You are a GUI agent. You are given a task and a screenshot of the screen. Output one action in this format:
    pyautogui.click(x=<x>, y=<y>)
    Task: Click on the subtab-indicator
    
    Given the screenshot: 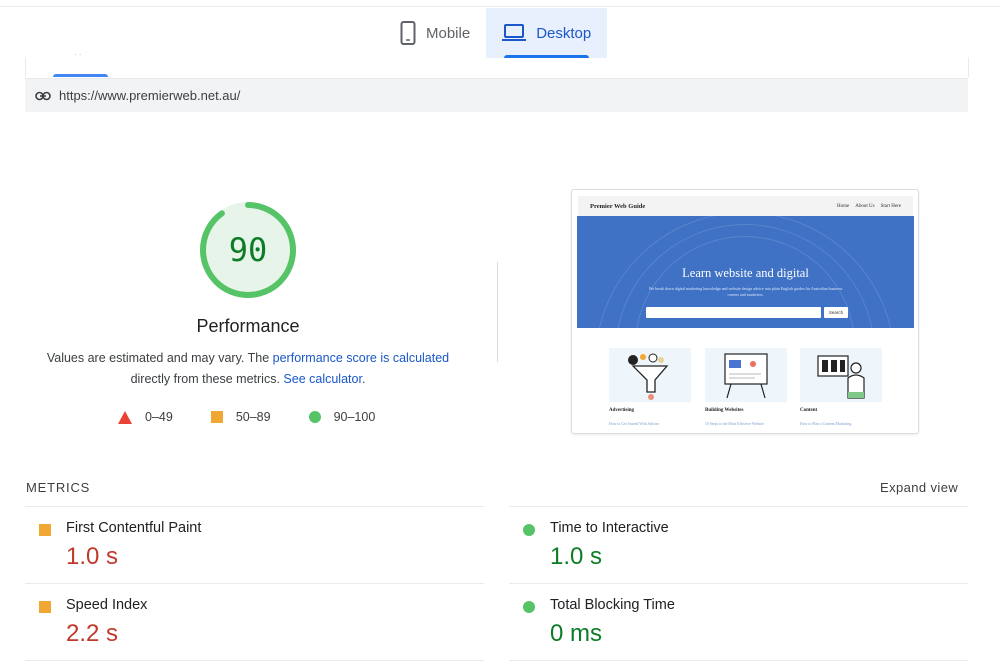 What is the action you would take?
    pyautogui.click(x=80, y=75)
    